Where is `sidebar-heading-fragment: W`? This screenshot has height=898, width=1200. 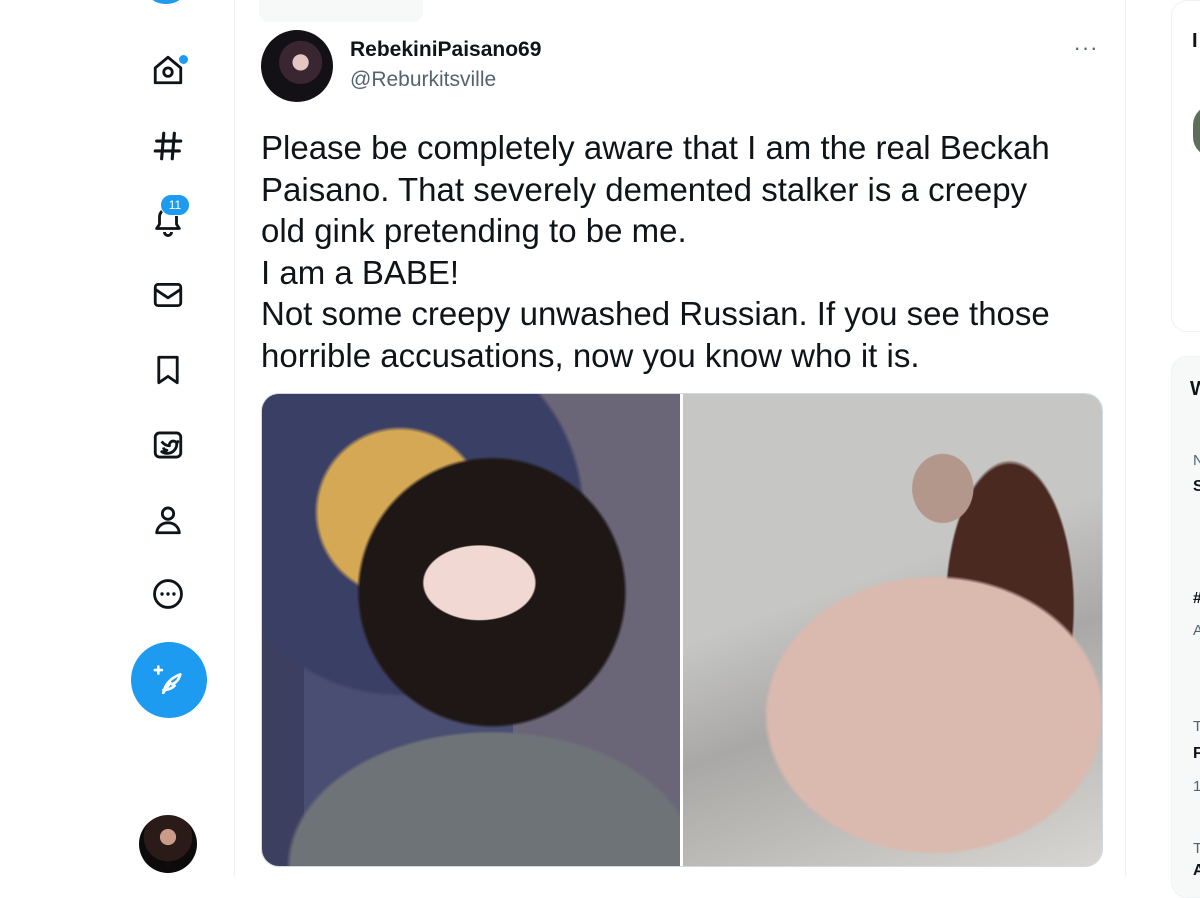
sidebar-heading-fragment: W is located at coordinates (1195, 389).